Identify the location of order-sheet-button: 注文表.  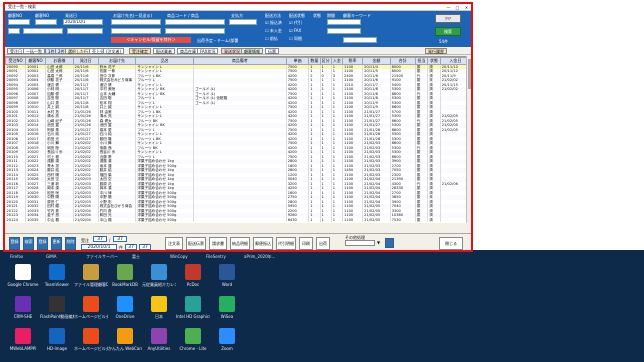
(174, 243).